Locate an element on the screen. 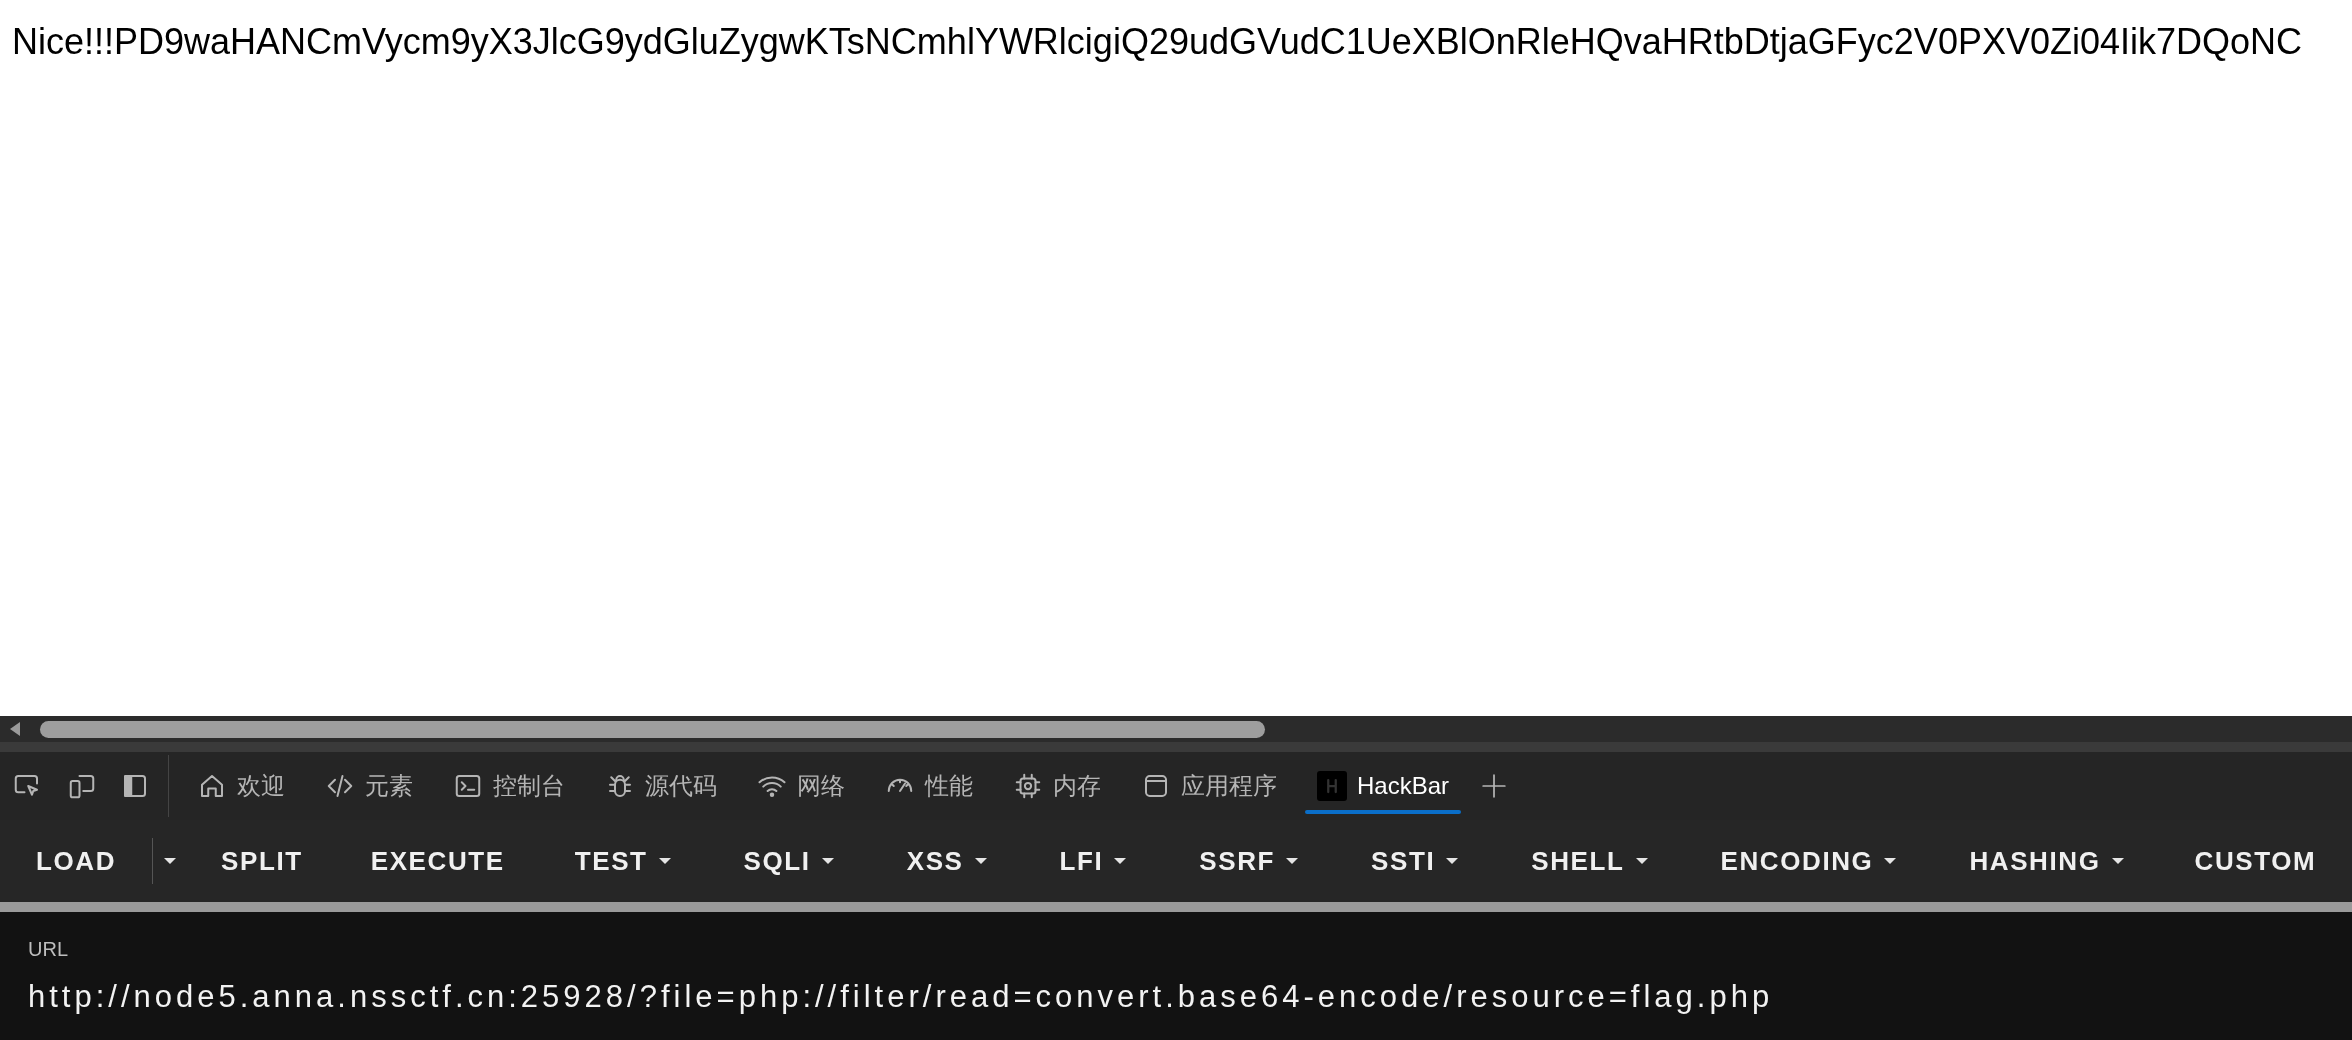 The image size is (2352, 1040). devtools-tab: 性能 is located at coordinates (929, 786).